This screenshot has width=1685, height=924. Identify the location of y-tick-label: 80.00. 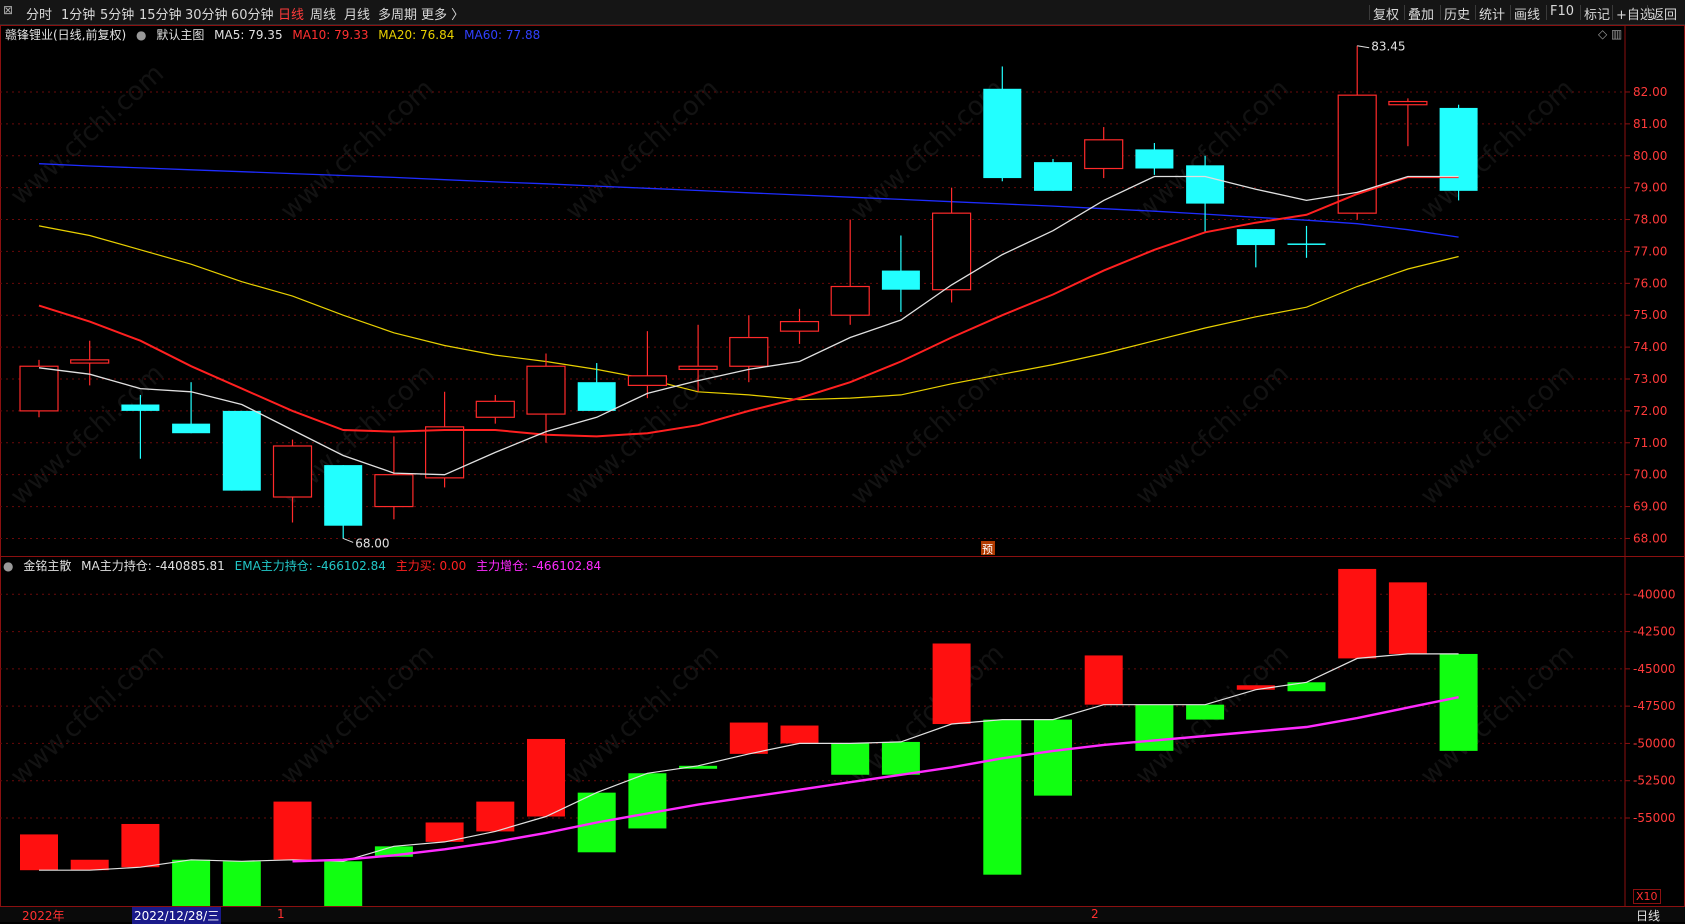
(1650, 156).